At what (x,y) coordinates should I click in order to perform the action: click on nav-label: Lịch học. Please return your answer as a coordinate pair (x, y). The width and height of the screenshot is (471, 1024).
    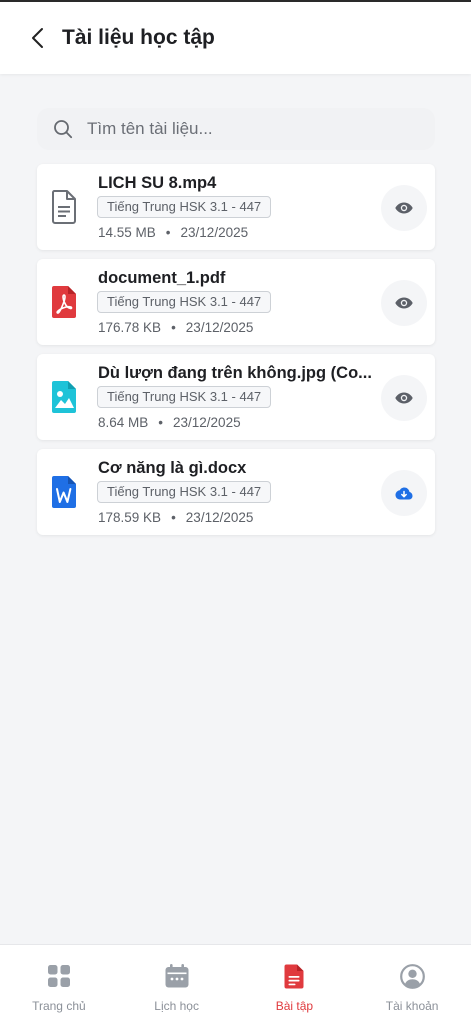
    Looking at the image, I should click on (176, 1006).